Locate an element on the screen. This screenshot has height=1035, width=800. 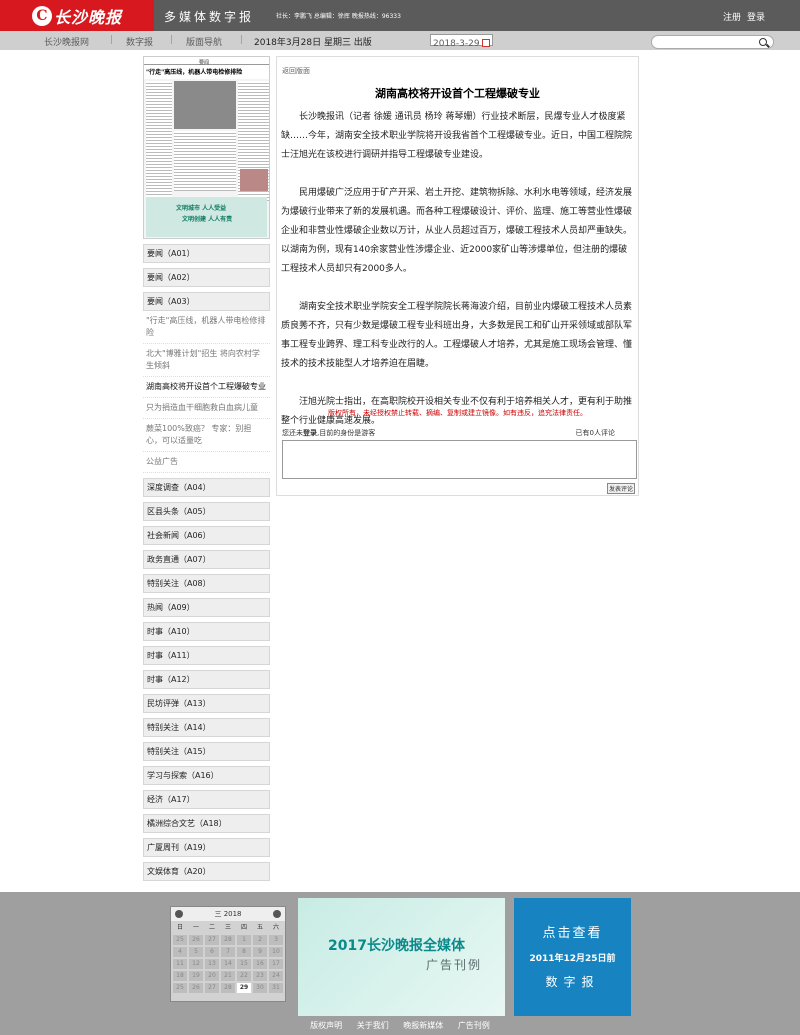
calendar-day: 2 is located at coordinates (260, 940).